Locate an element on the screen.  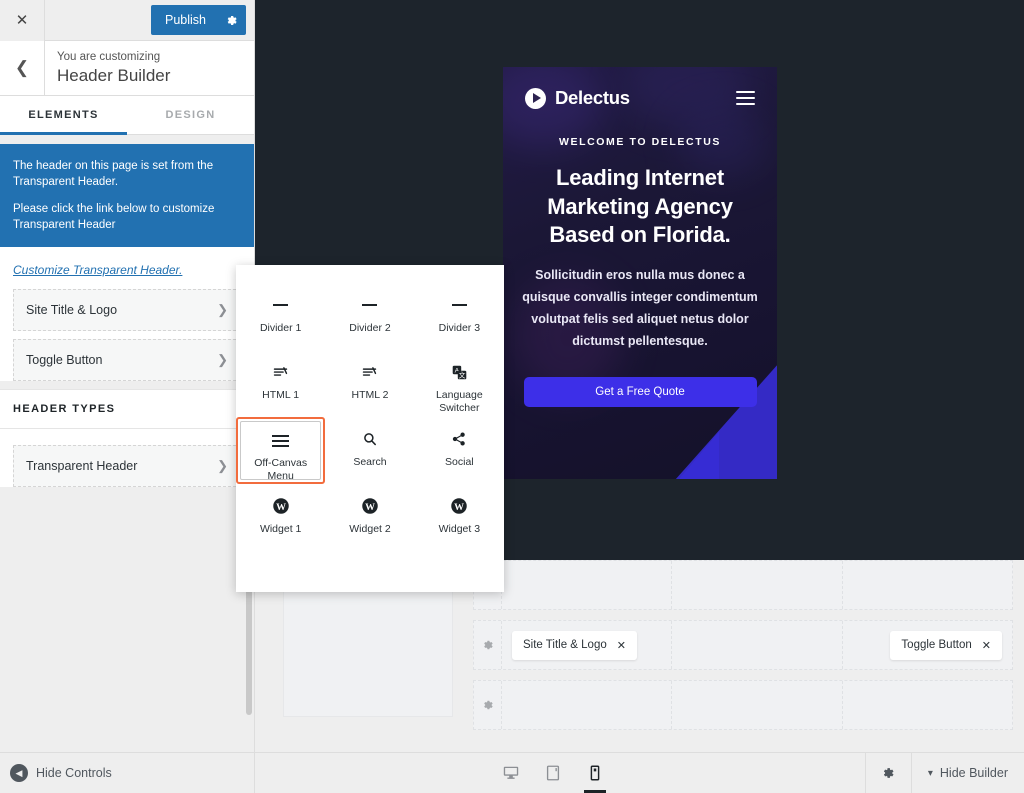
device-preview-switcher is located at coordinates (560, 773).